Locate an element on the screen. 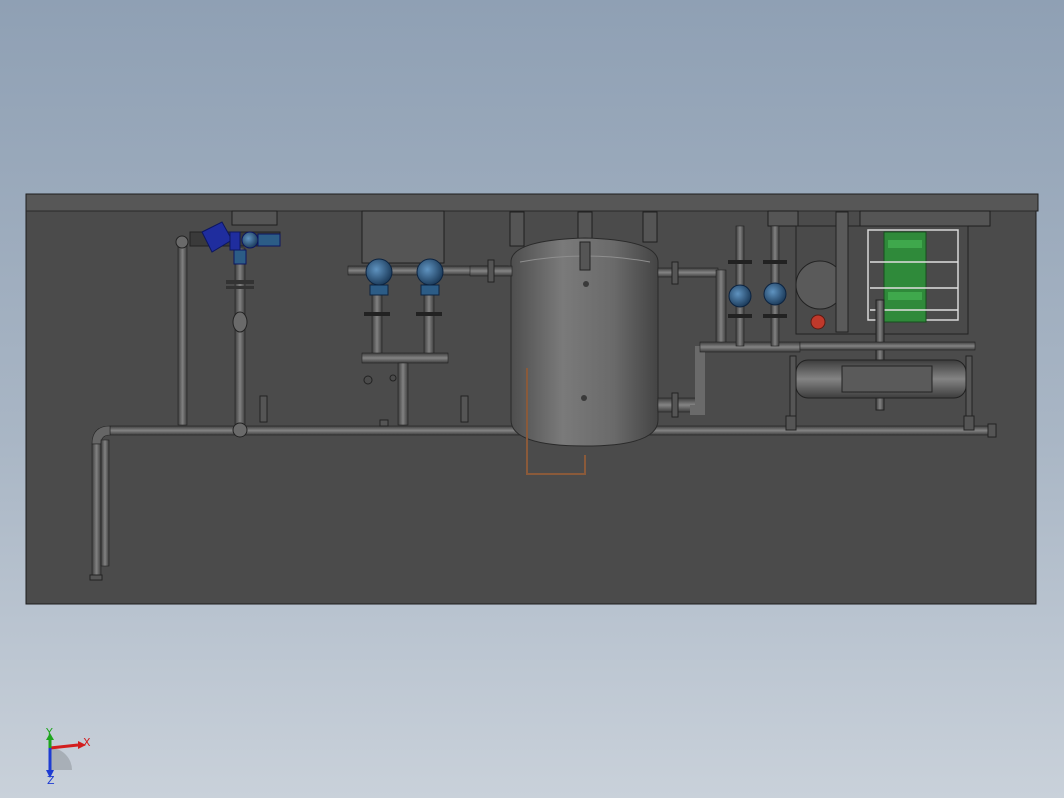  z-axis-label: Z is located at coordinates (51, 780).